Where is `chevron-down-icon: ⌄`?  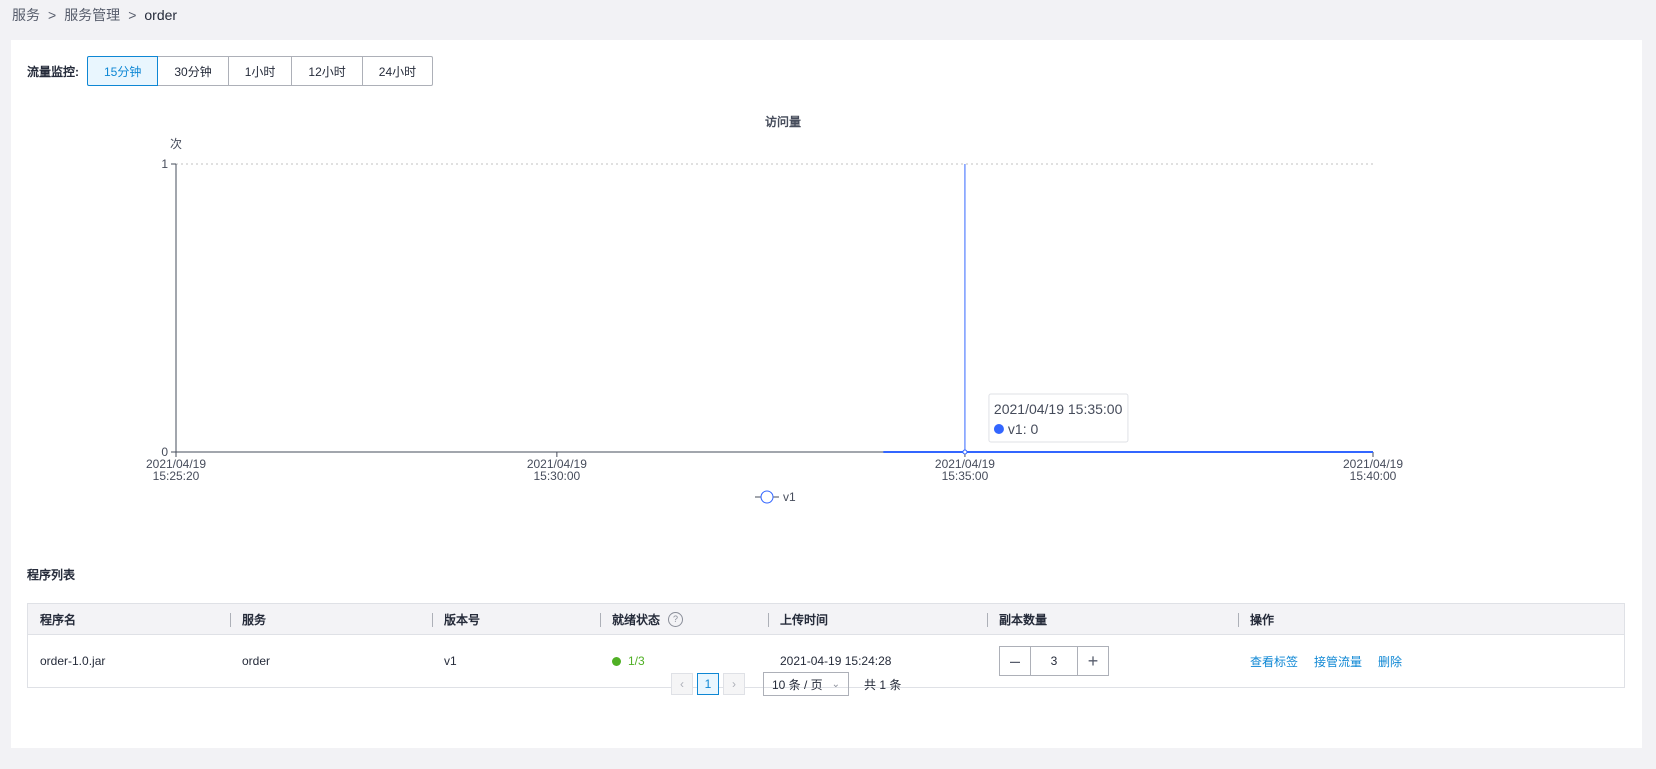
chevron-down-icon: ⌄ is located at coordinates (835, 684).